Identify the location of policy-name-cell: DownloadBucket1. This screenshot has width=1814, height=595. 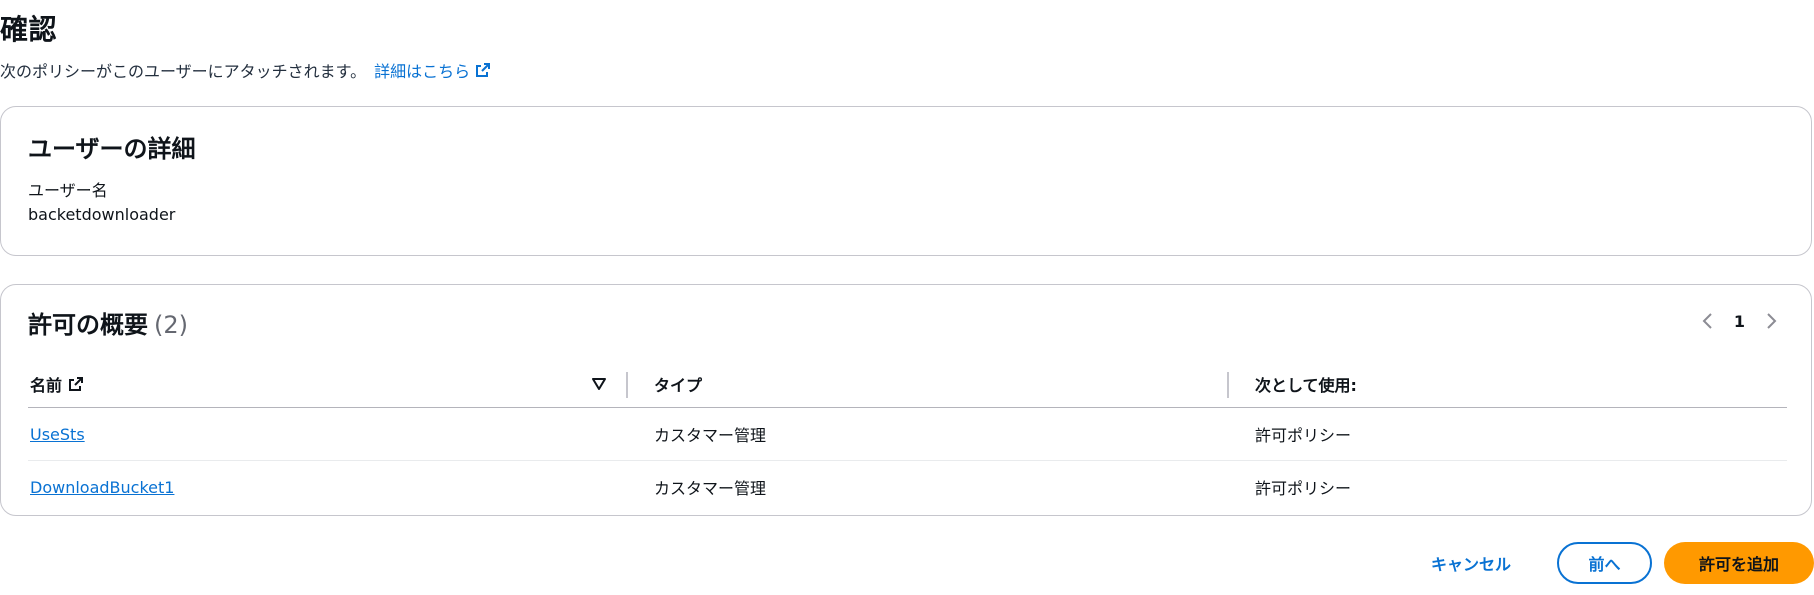
(102, 487).